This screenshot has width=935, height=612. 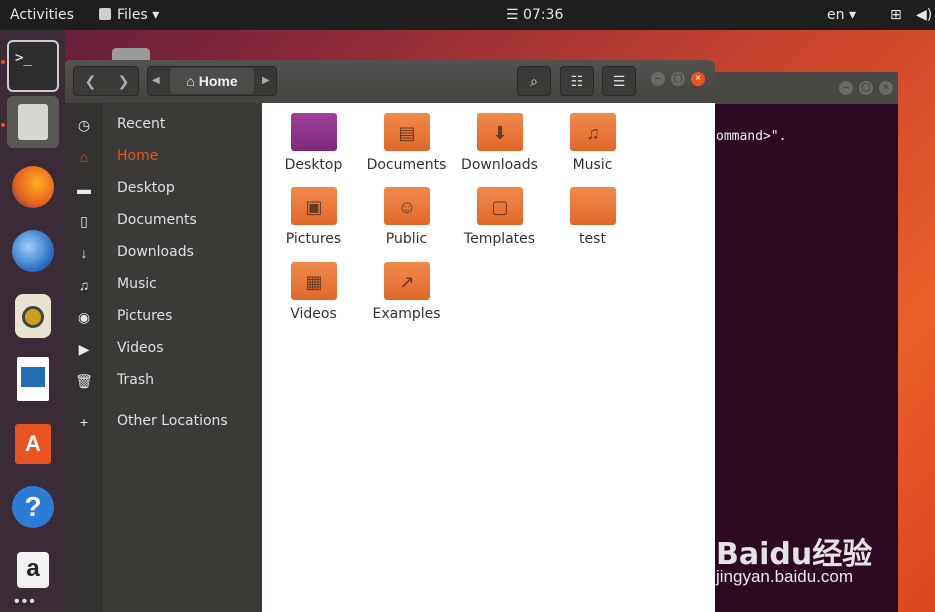 I want to click on breadcrumb-left-arrow: ◀, so click(x=156, y=81).